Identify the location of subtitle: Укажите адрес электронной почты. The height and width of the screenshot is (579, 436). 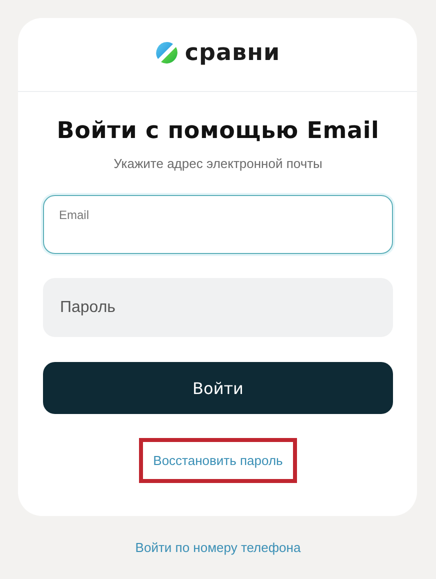
(218, 163).